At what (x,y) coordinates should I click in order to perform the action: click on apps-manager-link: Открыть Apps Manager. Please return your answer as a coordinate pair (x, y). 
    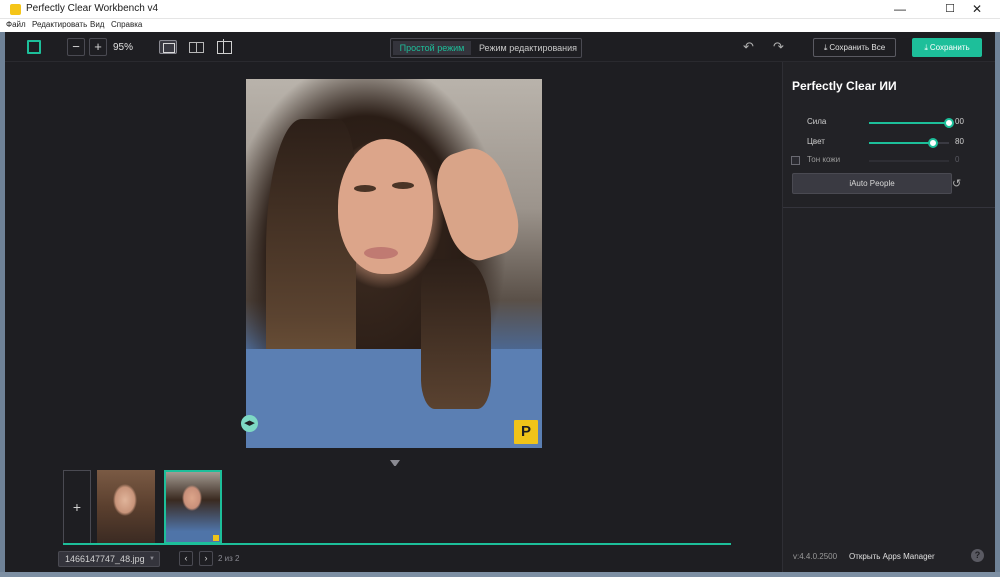
    Looking at the image, I should click on (892, 556).